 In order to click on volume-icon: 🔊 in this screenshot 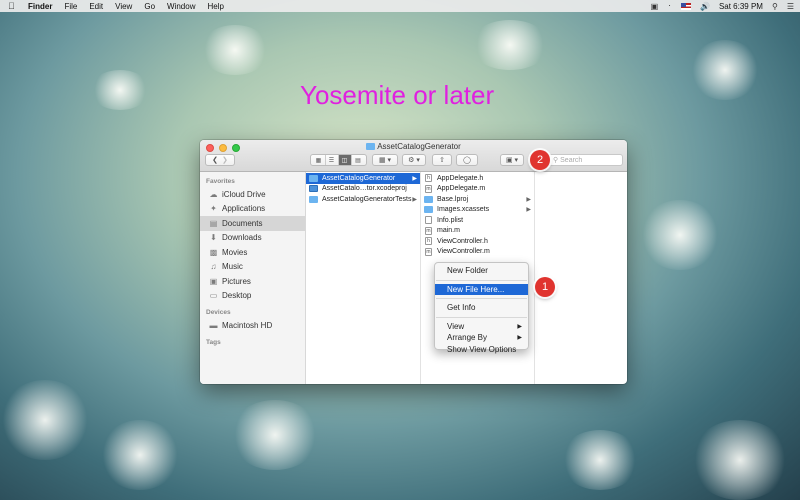, I will do `click(705, 6)`.